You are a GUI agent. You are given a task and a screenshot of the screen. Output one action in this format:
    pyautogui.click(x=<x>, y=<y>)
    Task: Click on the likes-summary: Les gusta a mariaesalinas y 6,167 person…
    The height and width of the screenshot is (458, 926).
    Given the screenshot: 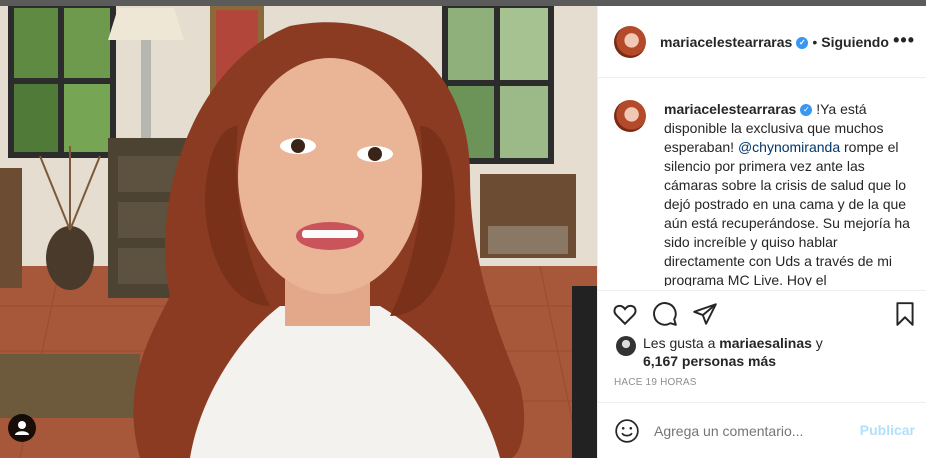 What is the action you would take?
    pyautogui.click(x=766, y=352)
    